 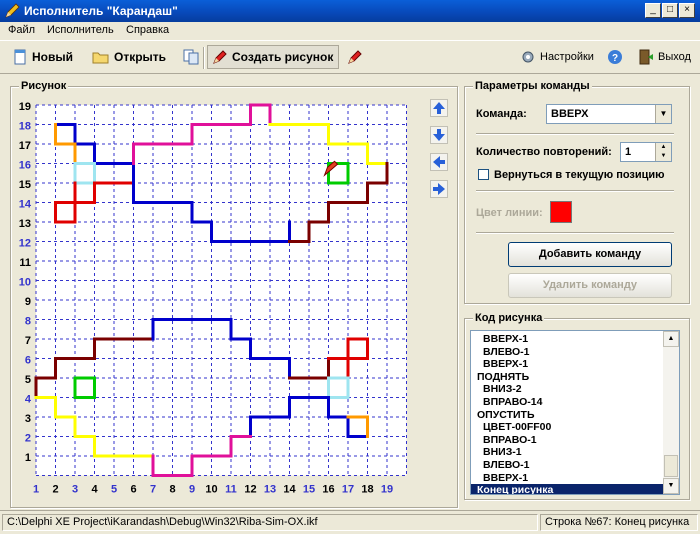 I want to click on code-line: ВНИЗ-2, so click(x=496, y=389).